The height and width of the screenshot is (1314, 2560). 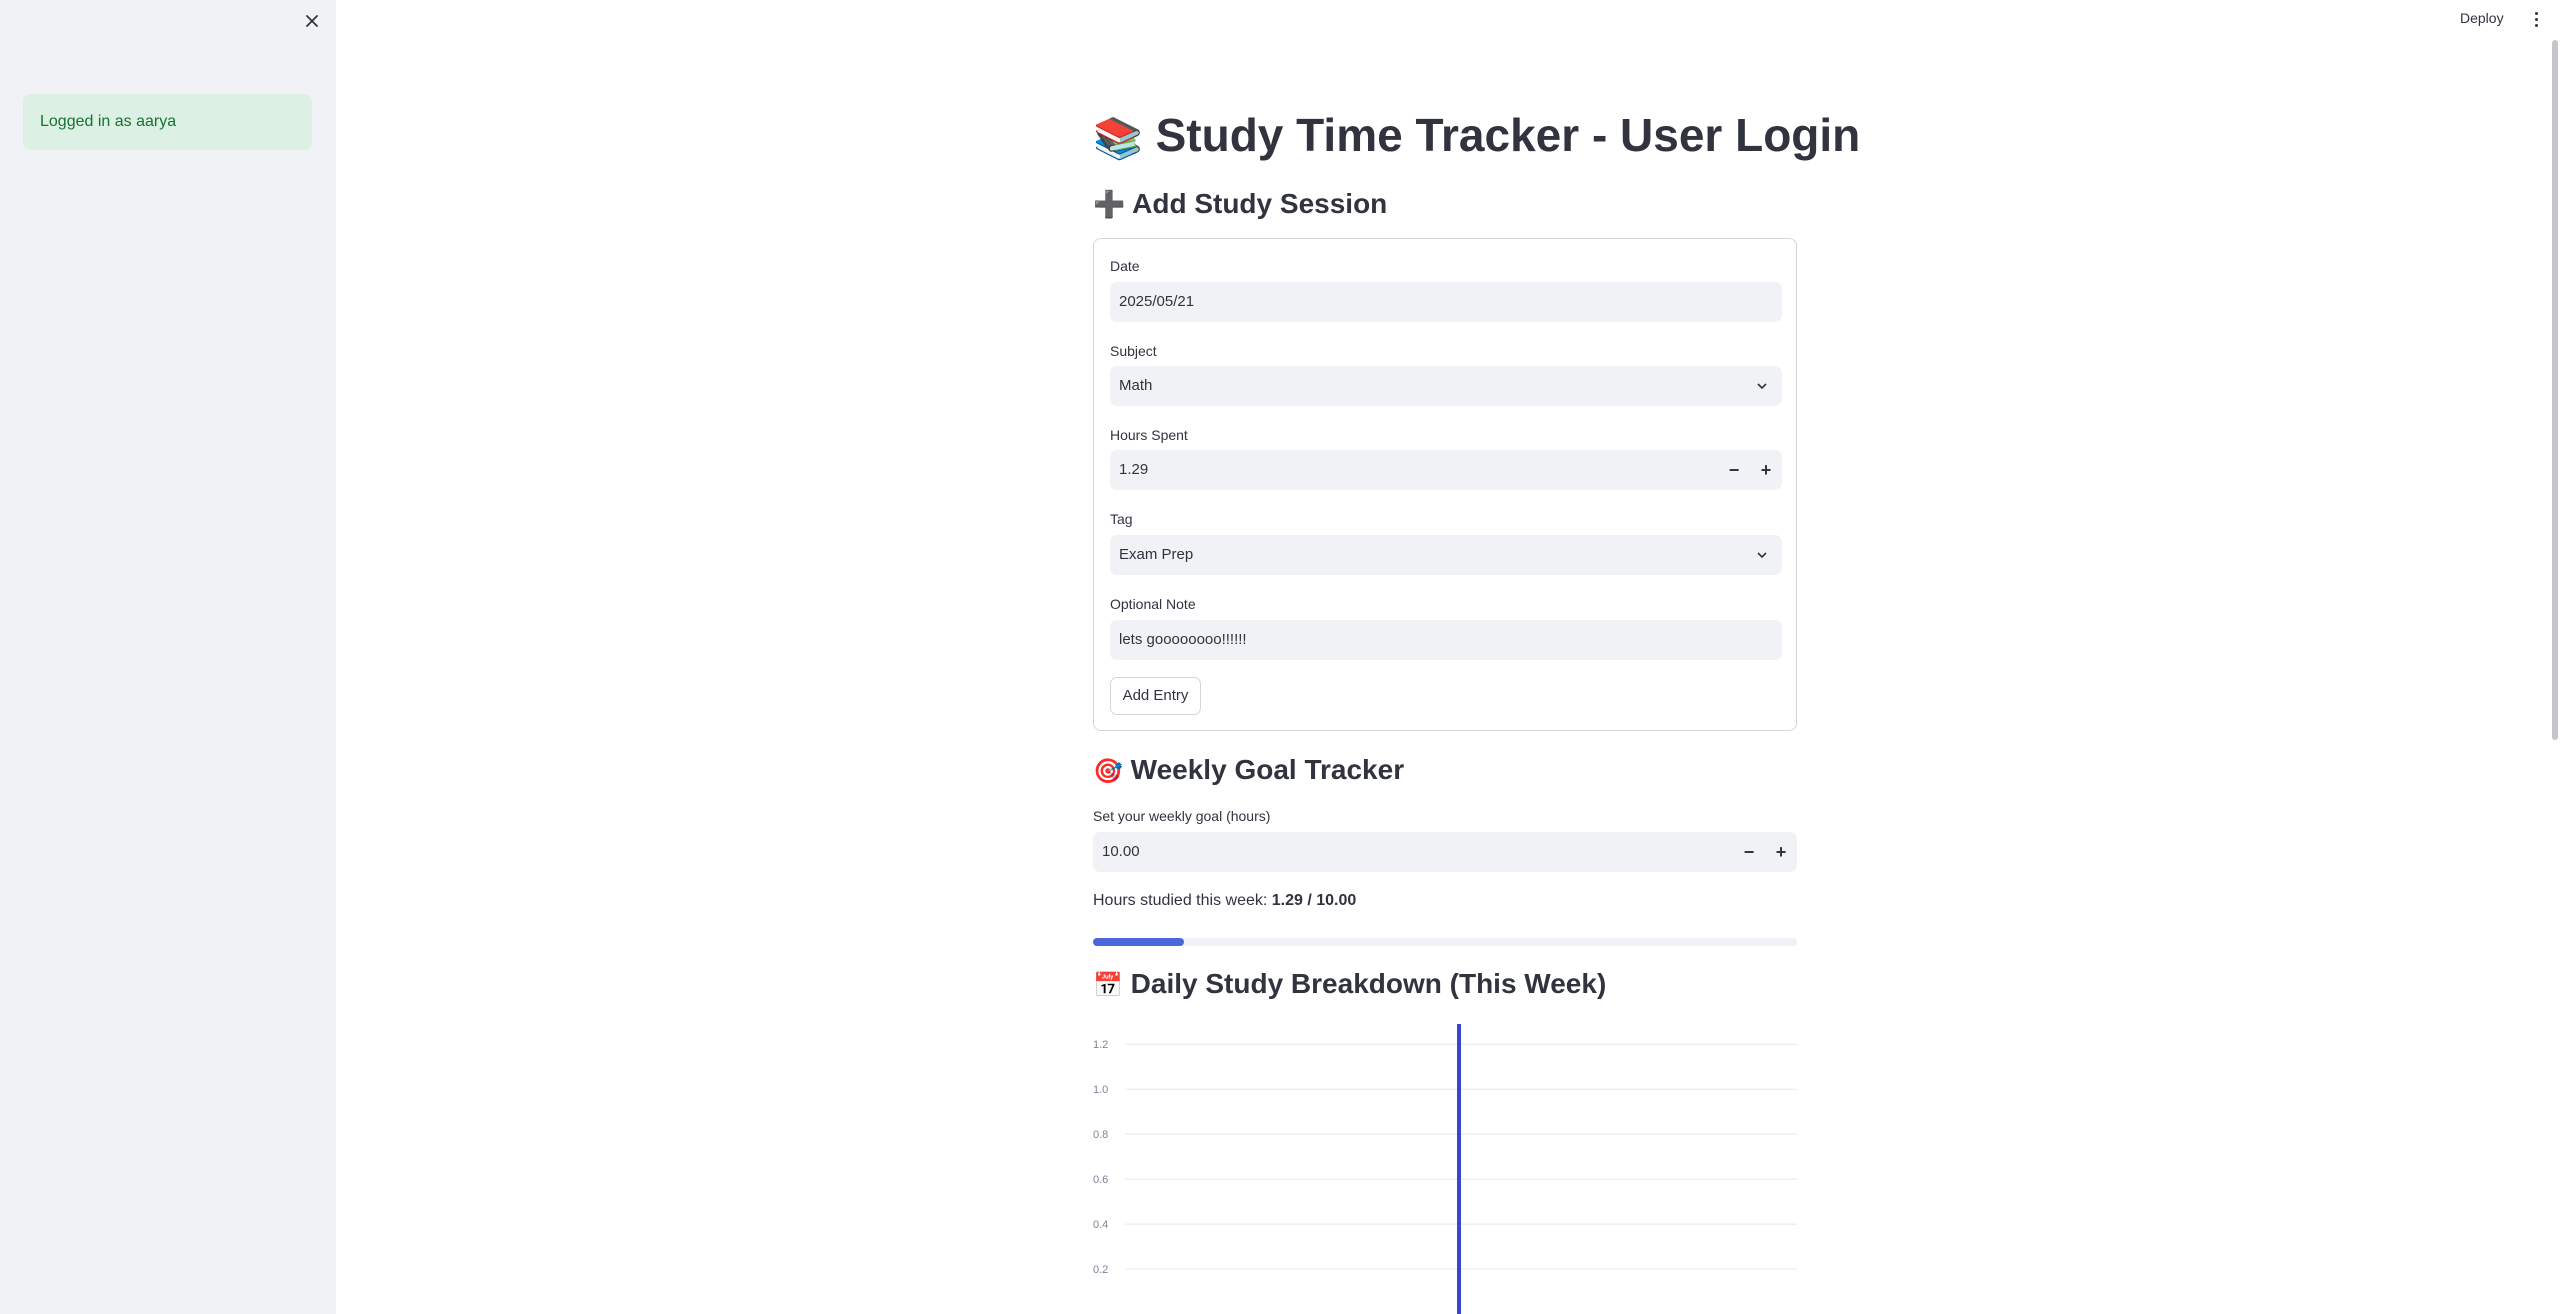 I want to click on hours-stepper: 1.29 − +, so click(x=1446, y=470).